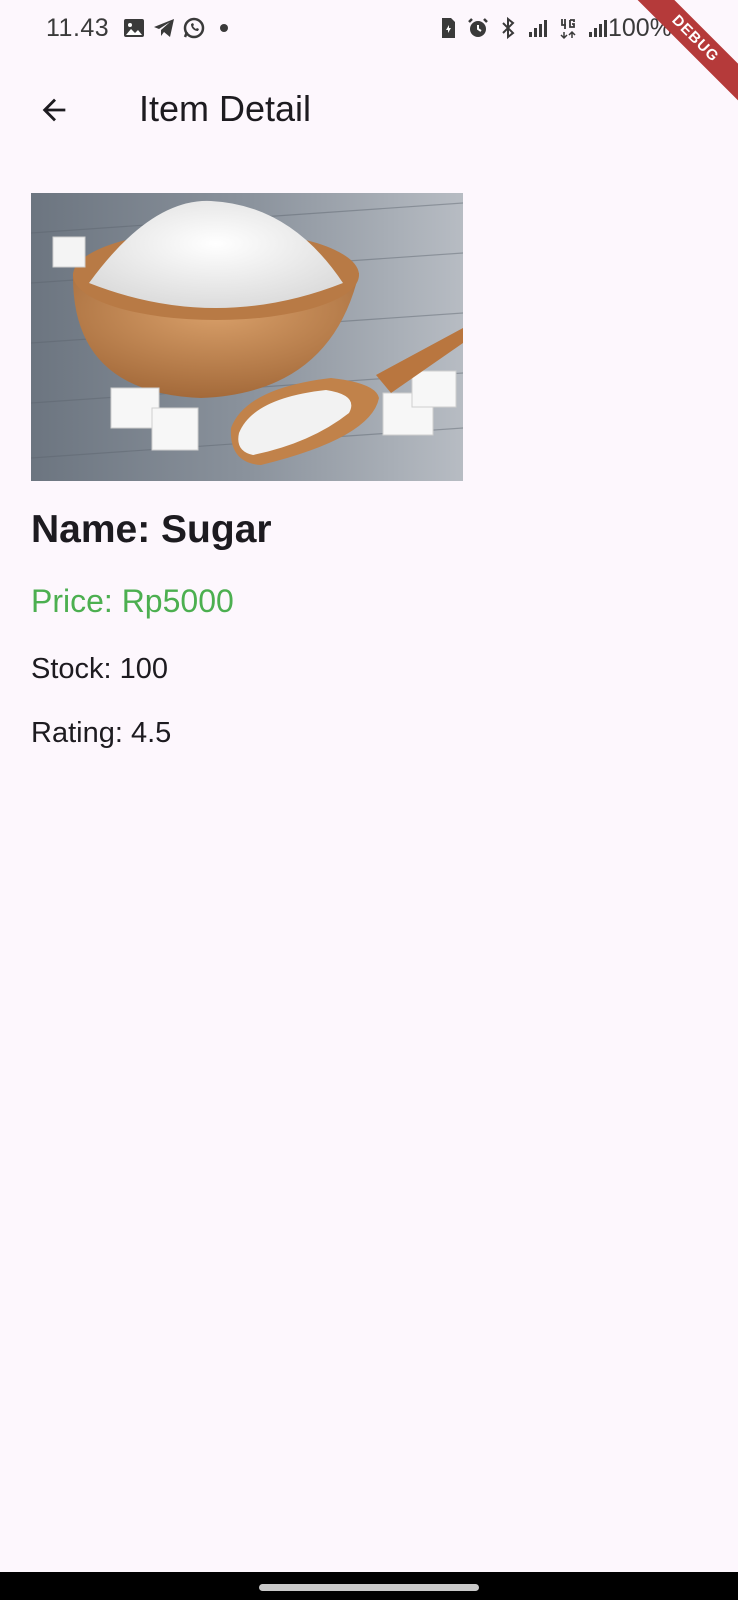  I want to click on notification-icons, so click(179, 28).